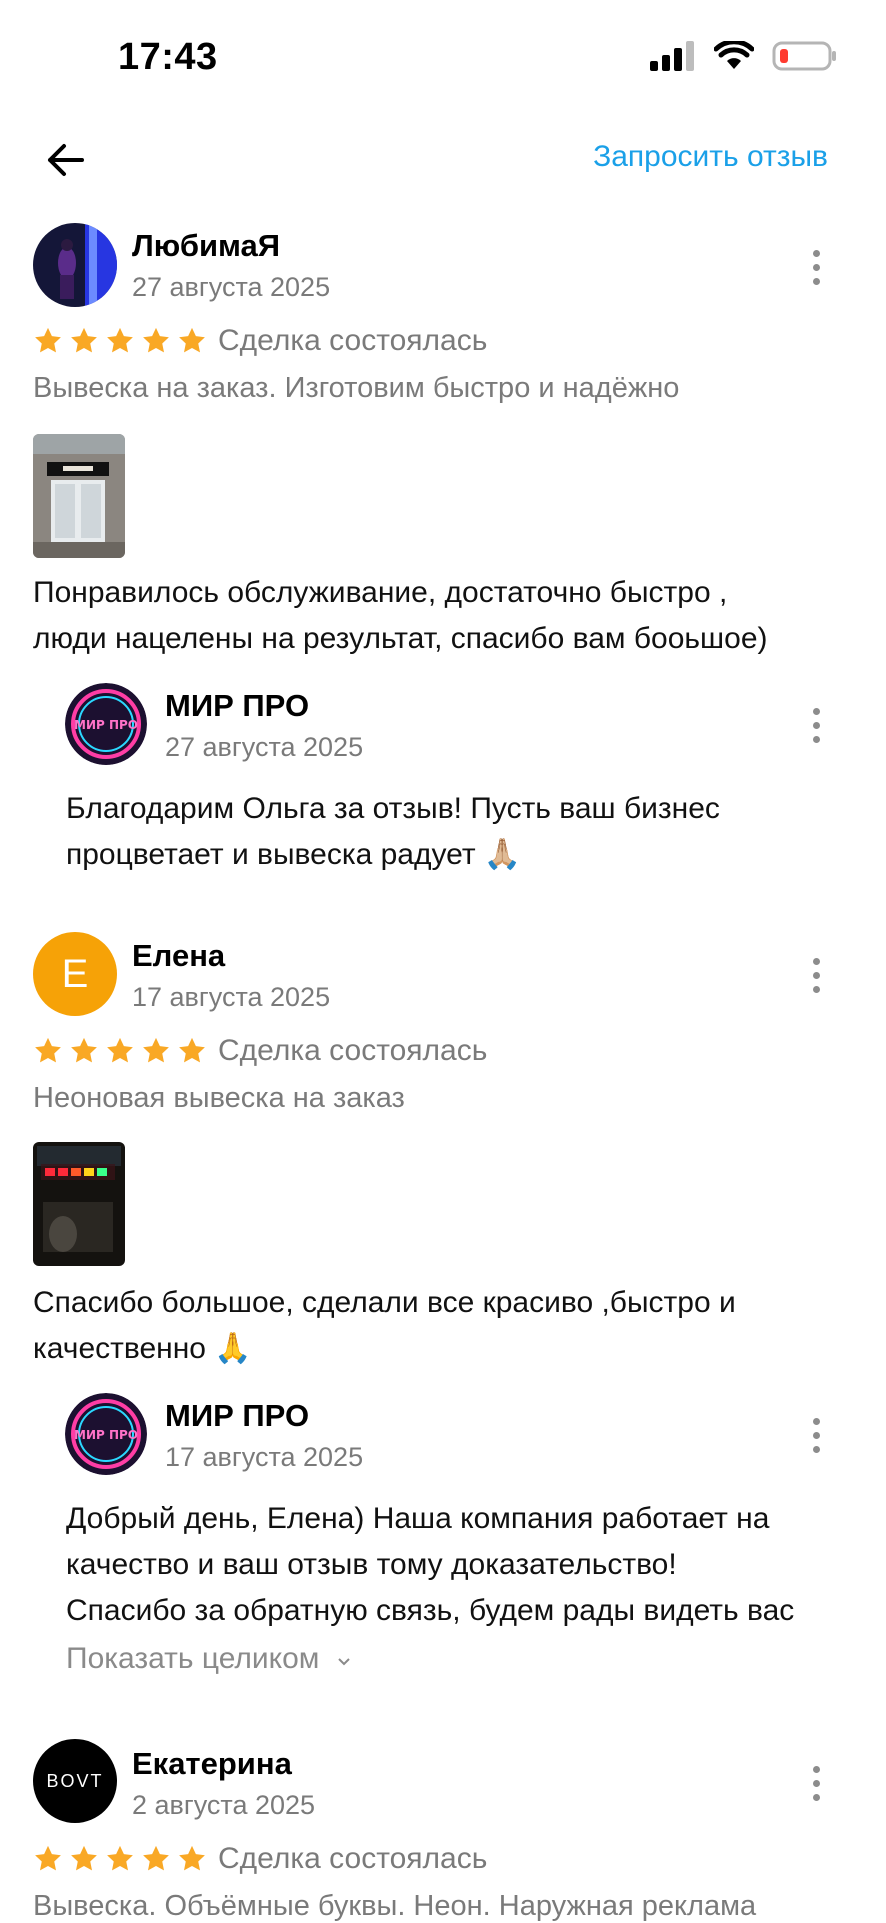 This screenshot has height=1923, width=886. I want to click on reply-date: 27 августа 2025, so click(264, 747).